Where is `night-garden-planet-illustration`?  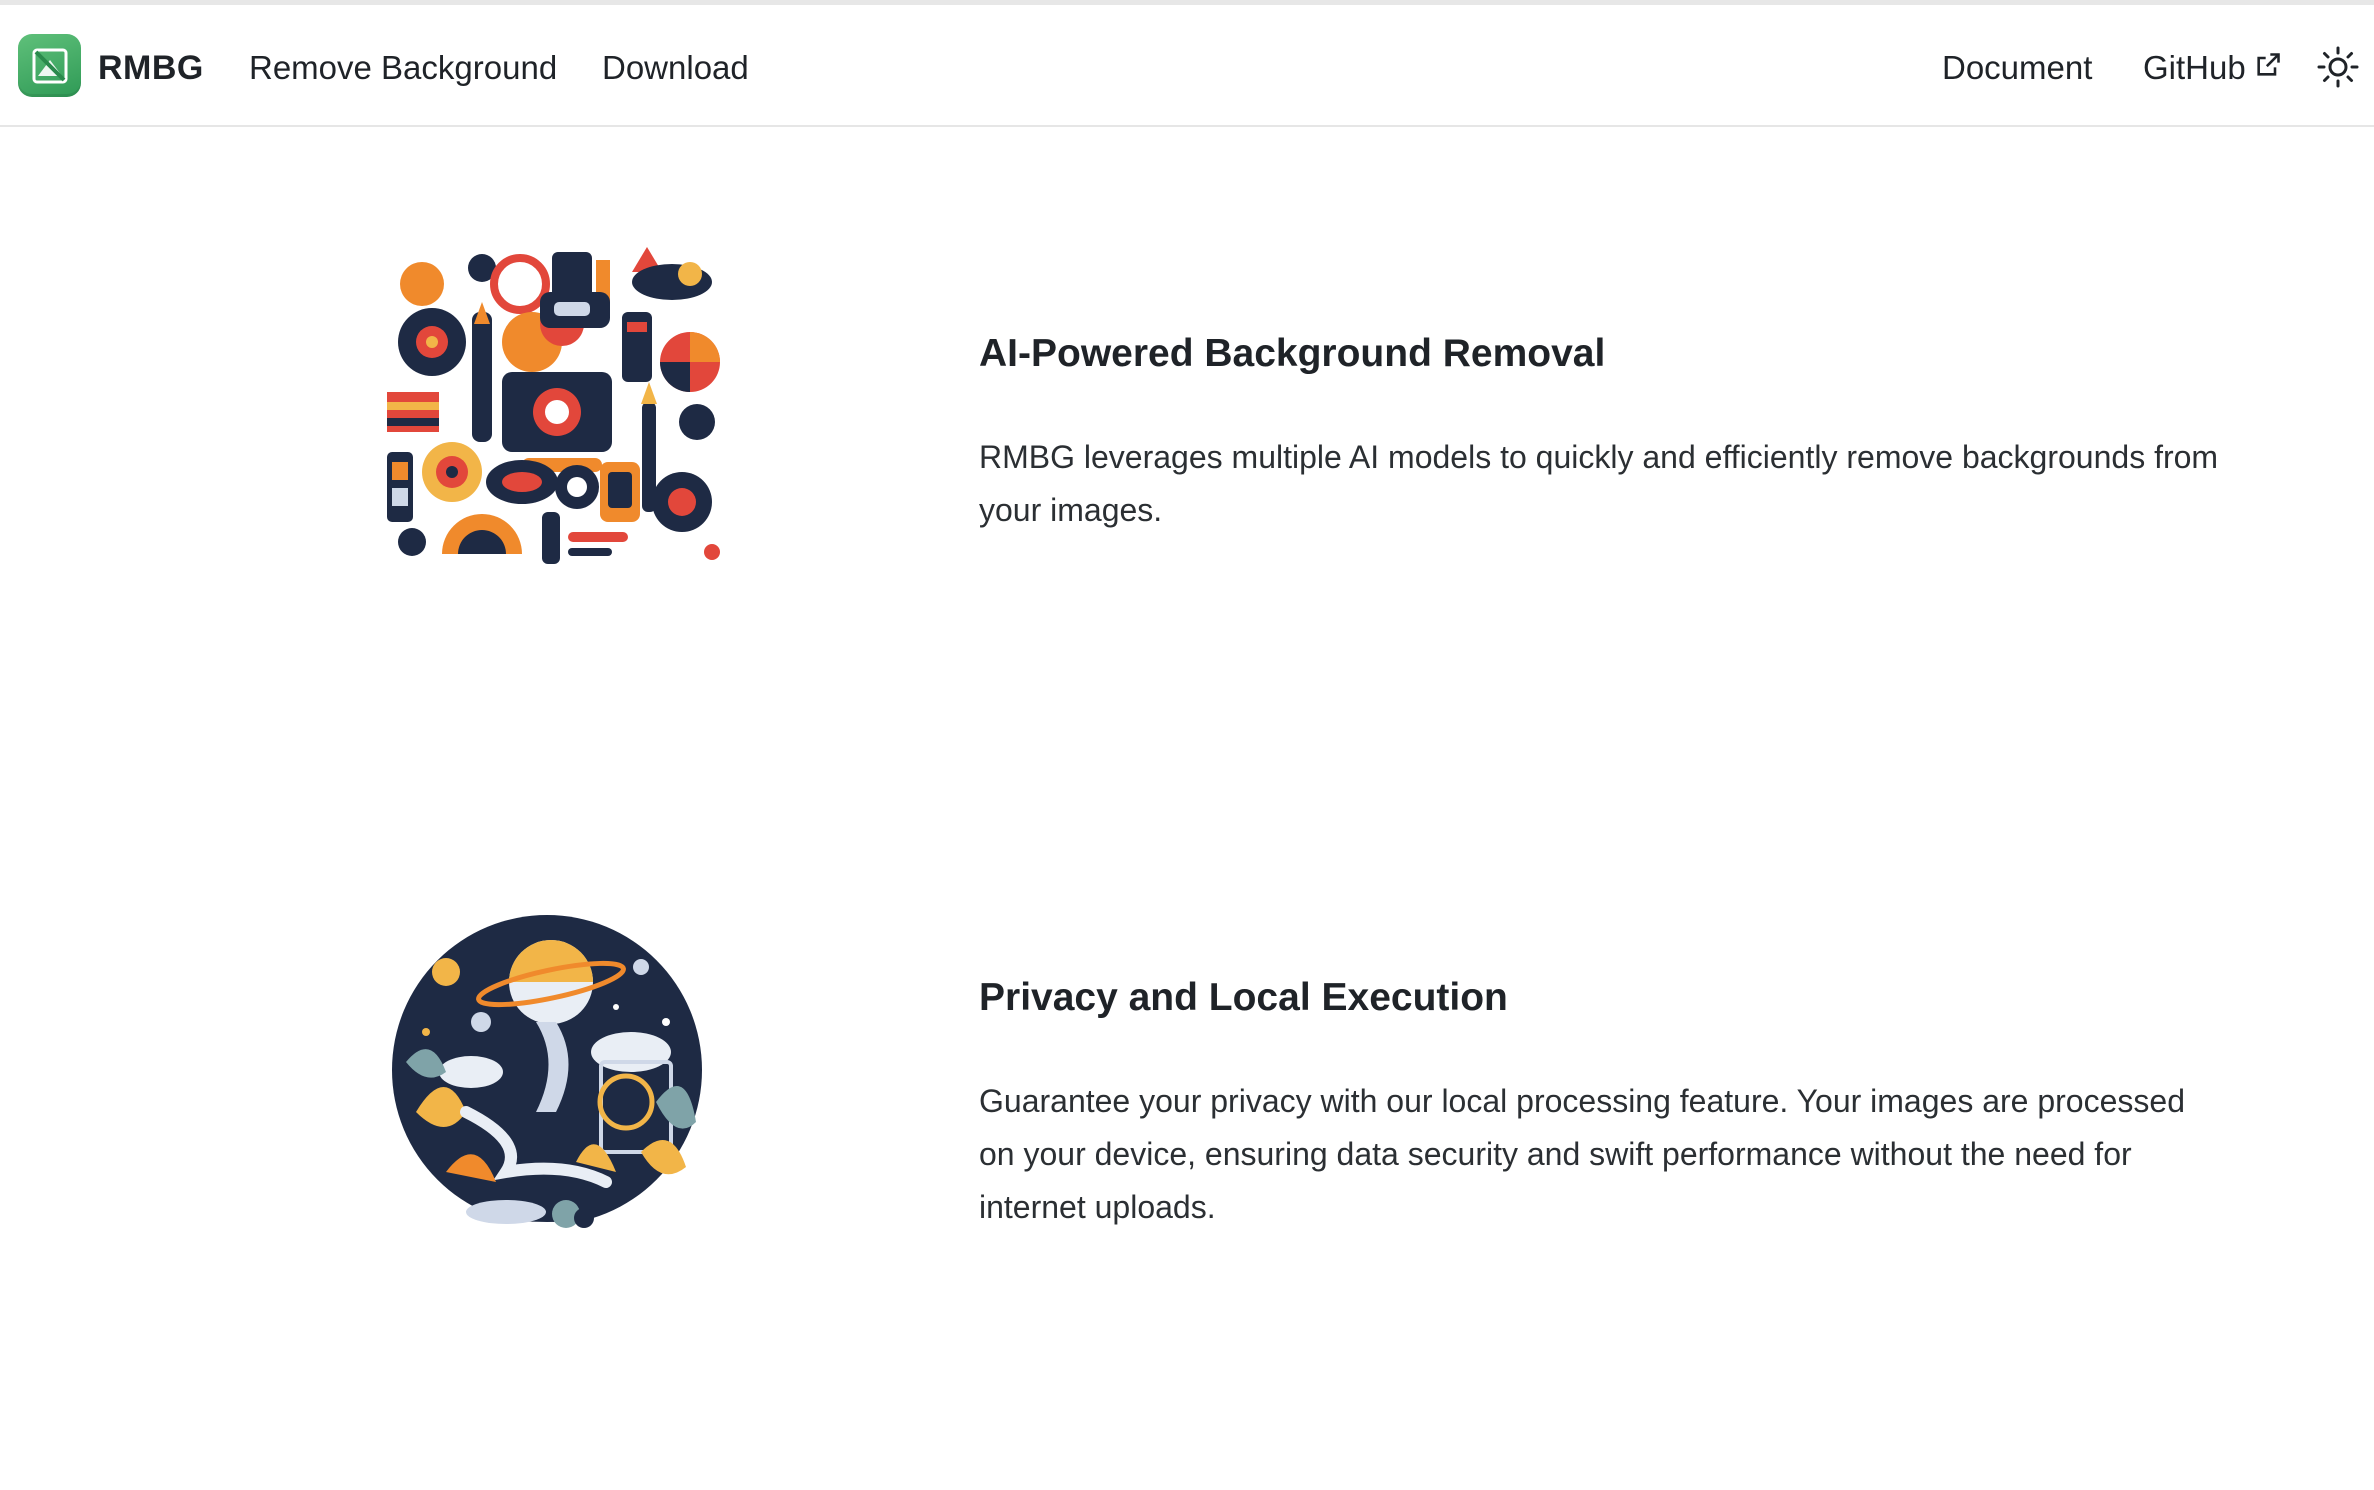
night-garden-planet-illustration is located at coordinates (547, 1072).